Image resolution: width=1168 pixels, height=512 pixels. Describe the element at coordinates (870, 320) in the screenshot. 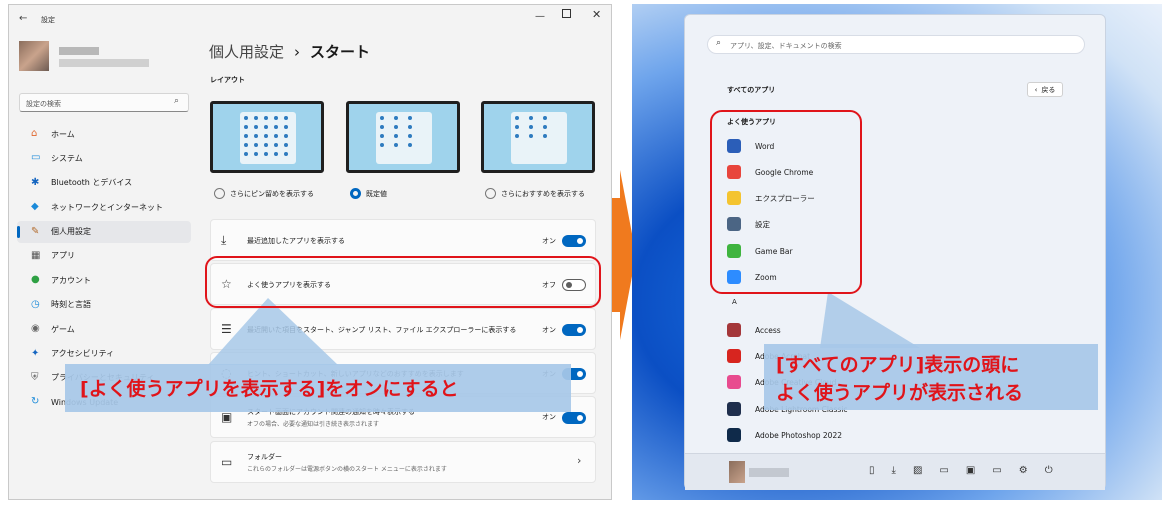

I see `callout-pointer` at that location.